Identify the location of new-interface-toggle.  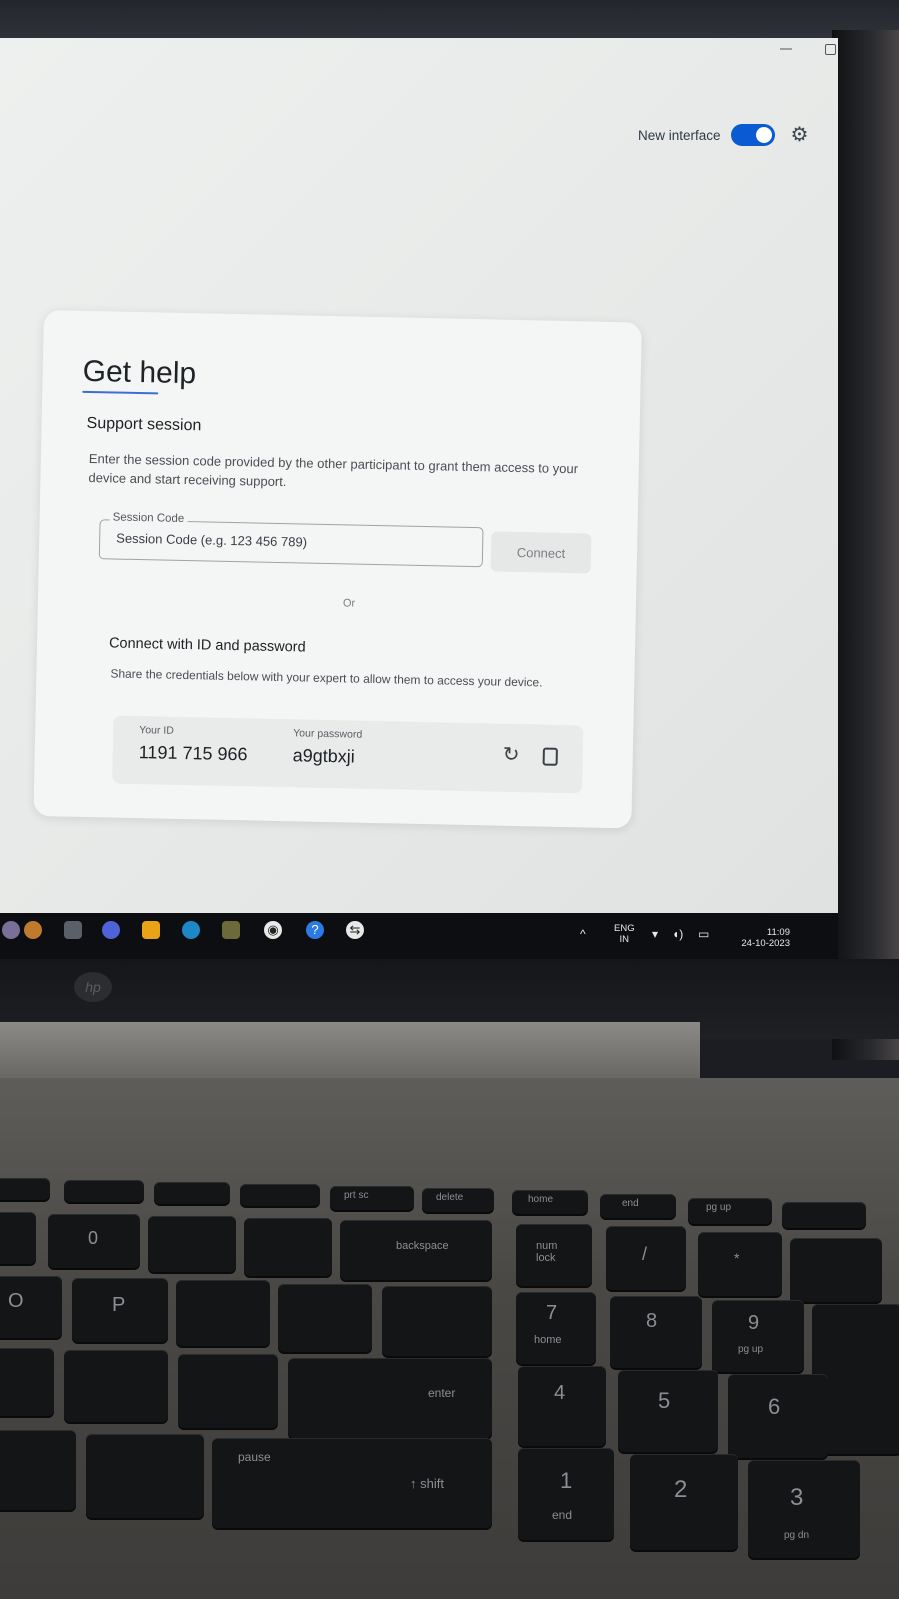
(752, 135).